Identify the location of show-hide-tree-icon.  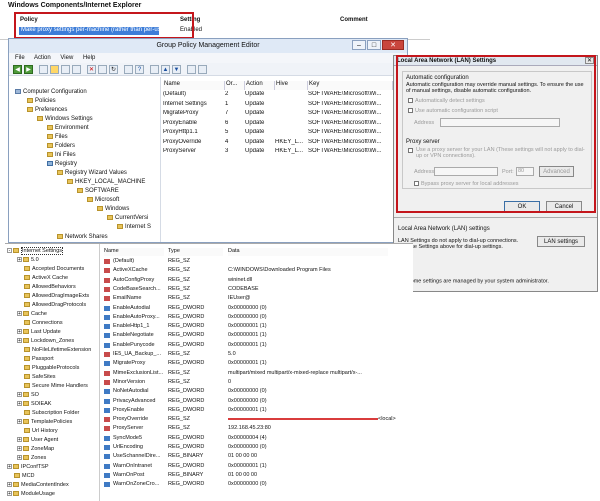
(54, 69).